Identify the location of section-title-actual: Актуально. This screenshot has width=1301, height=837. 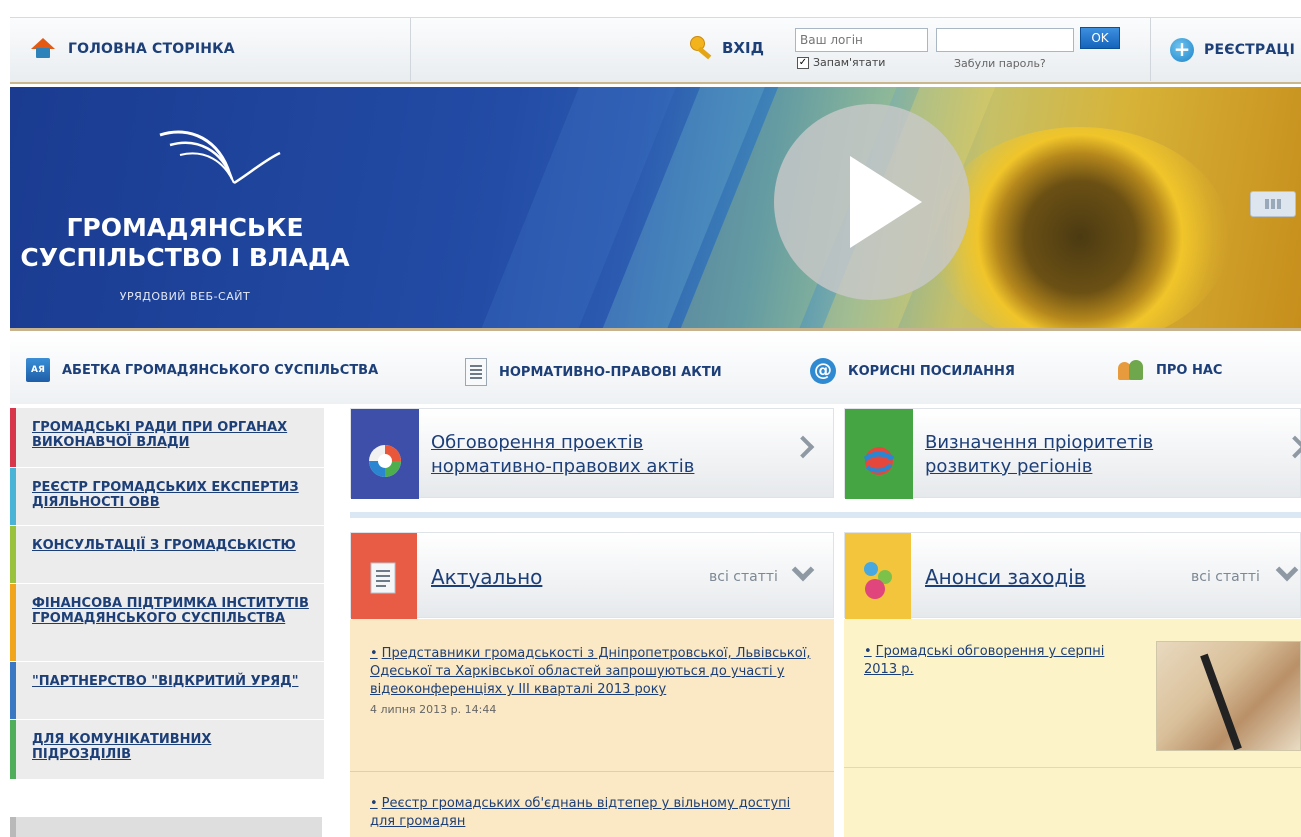
(486, 577).